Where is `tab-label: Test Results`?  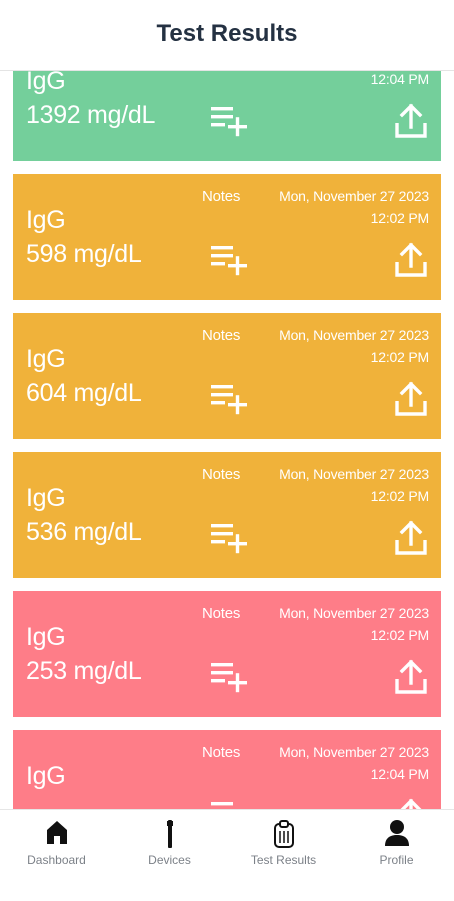
tab-label: Test Results is located at coordinates (283, 860).